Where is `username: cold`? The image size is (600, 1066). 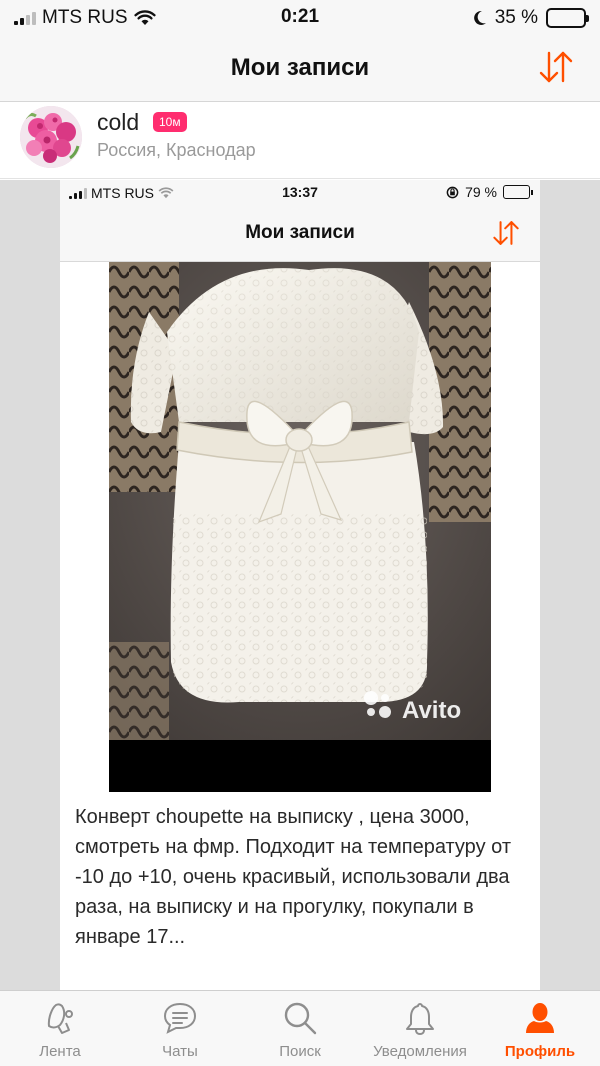 username: cold is located at coordinates (118, 122).